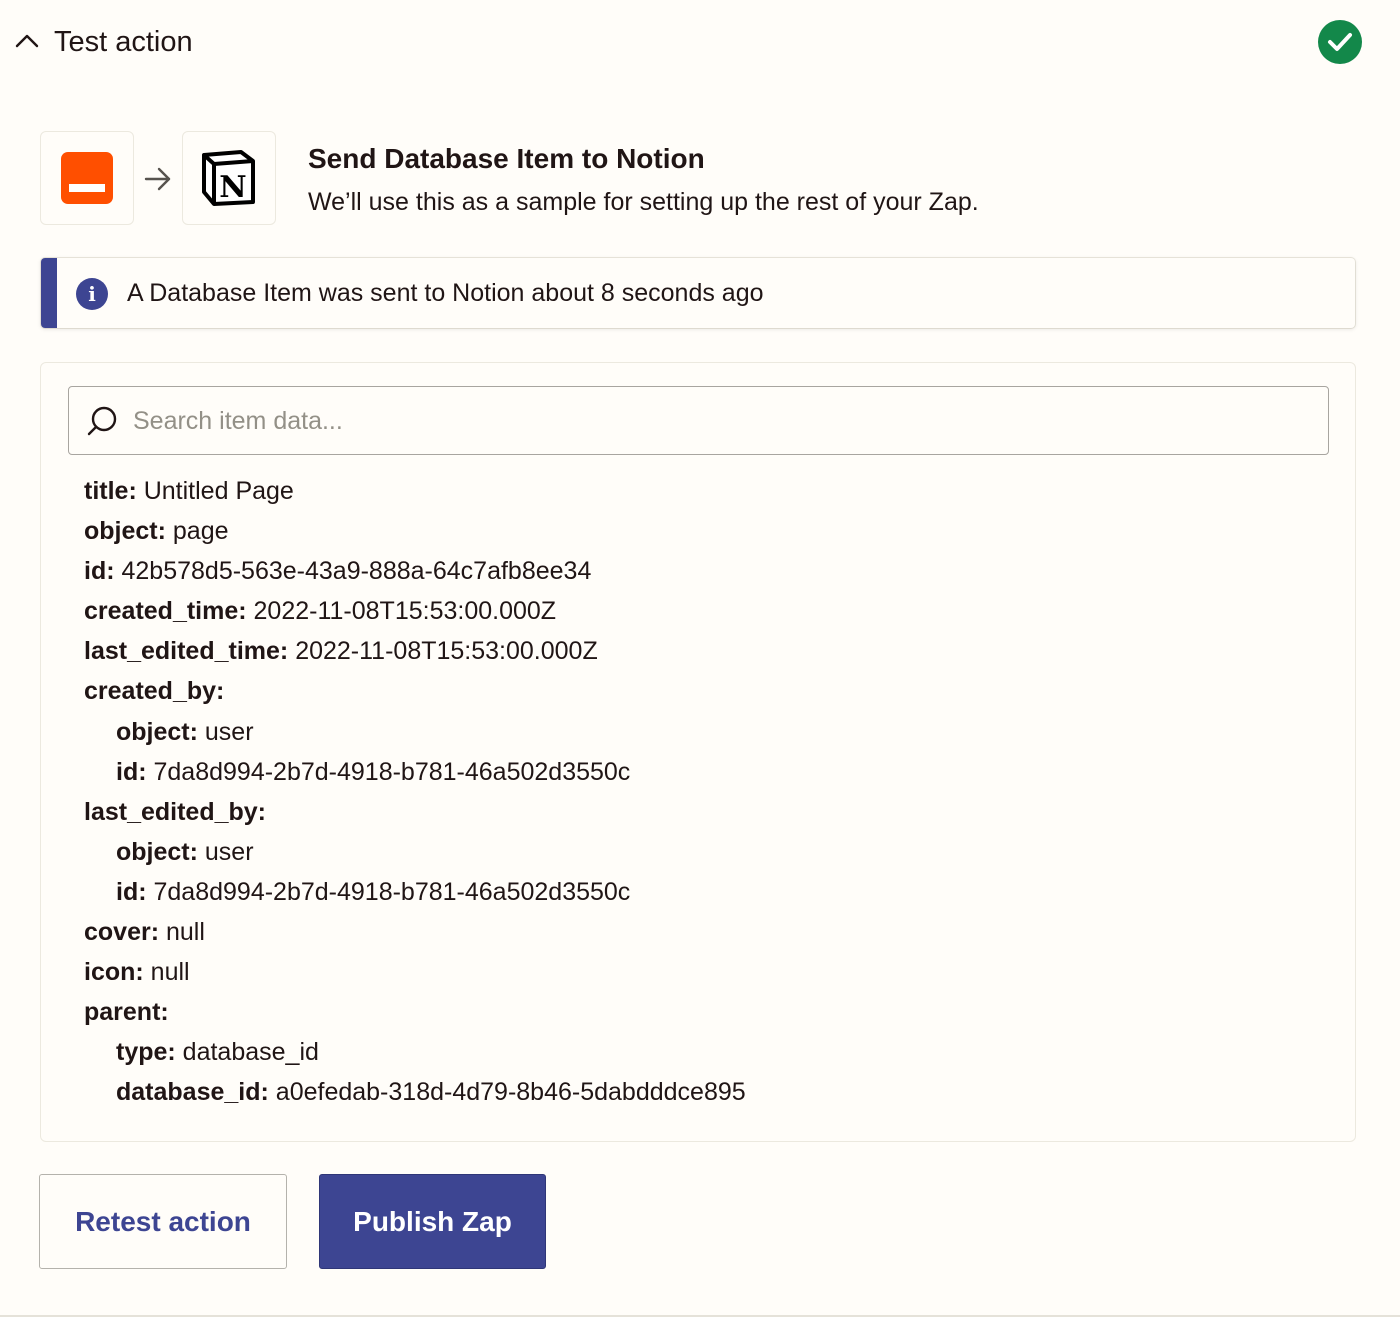  What do you see at coordinates (165, 611) in the screenshot?
I see `data-key: created_time:` at bounding box center [165, 611].